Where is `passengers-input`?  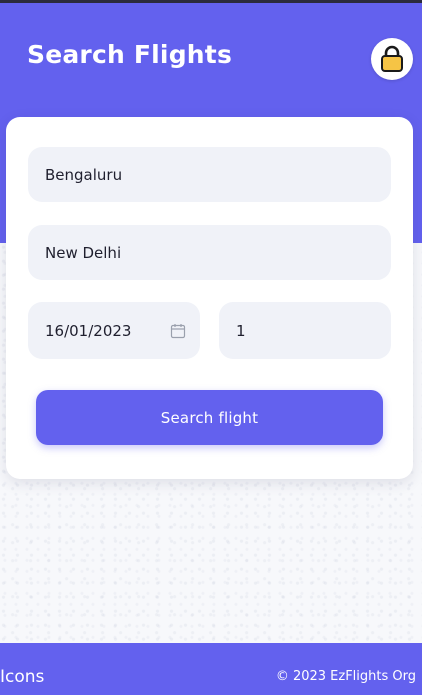
passengers-input is located at coordinates (313, 330).